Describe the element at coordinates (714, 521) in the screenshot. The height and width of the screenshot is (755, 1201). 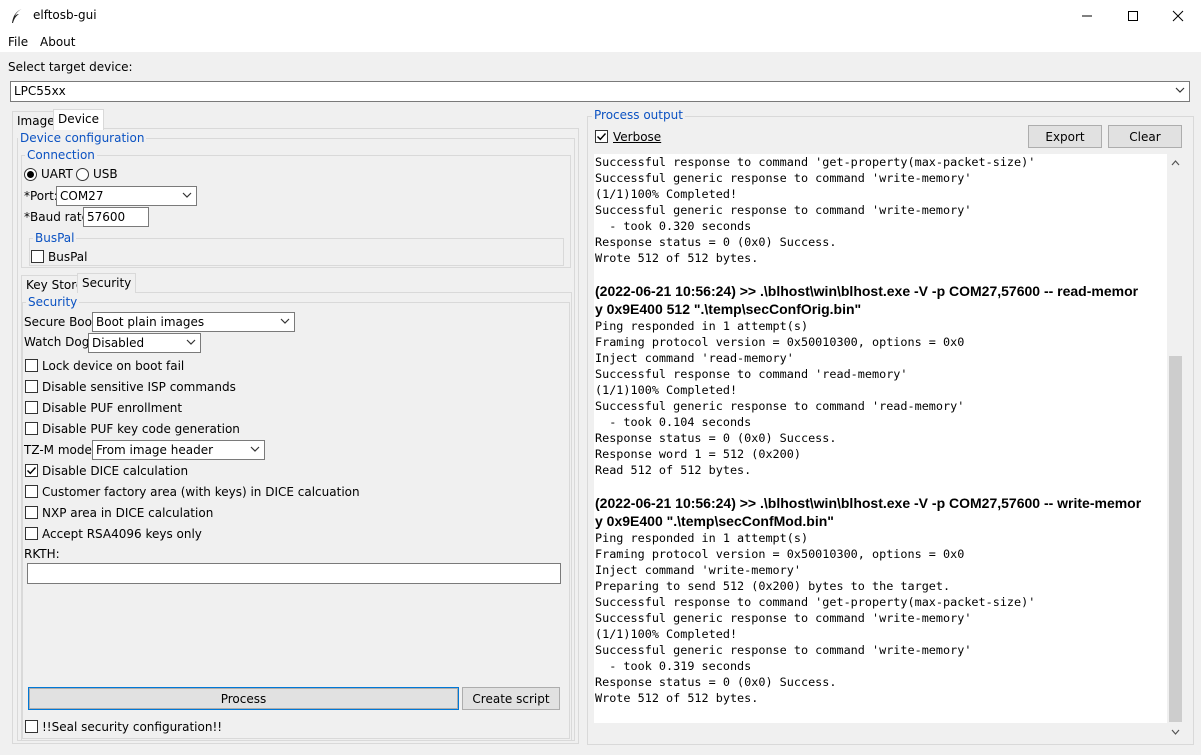
I see `output-command-line: y 0x9E400 ".\temp\secConfMod.bin"` at that location.